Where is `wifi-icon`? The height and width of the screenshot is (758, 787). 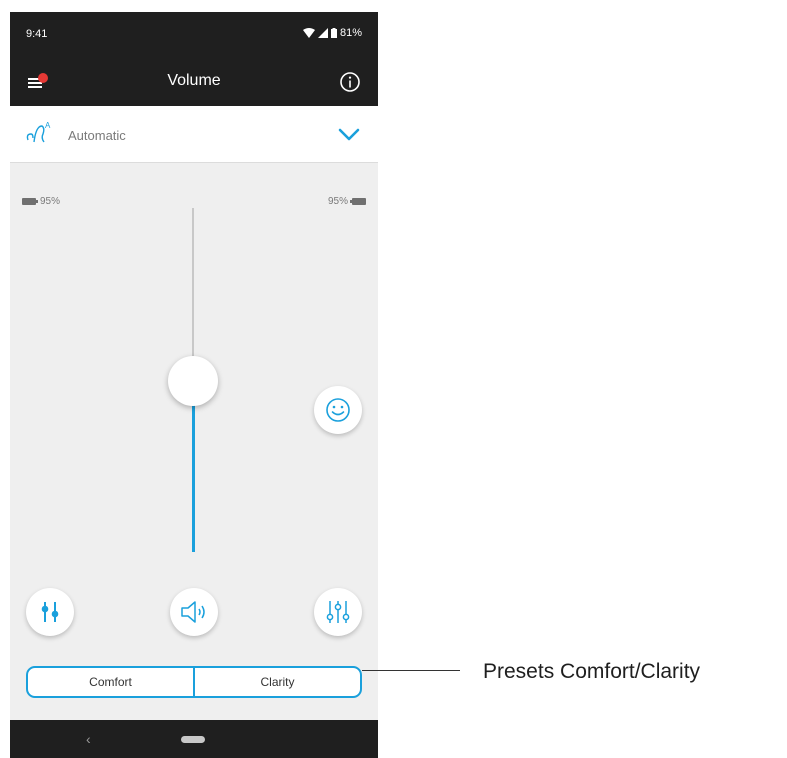
wifi-icon is located at coordinates (308, 33).